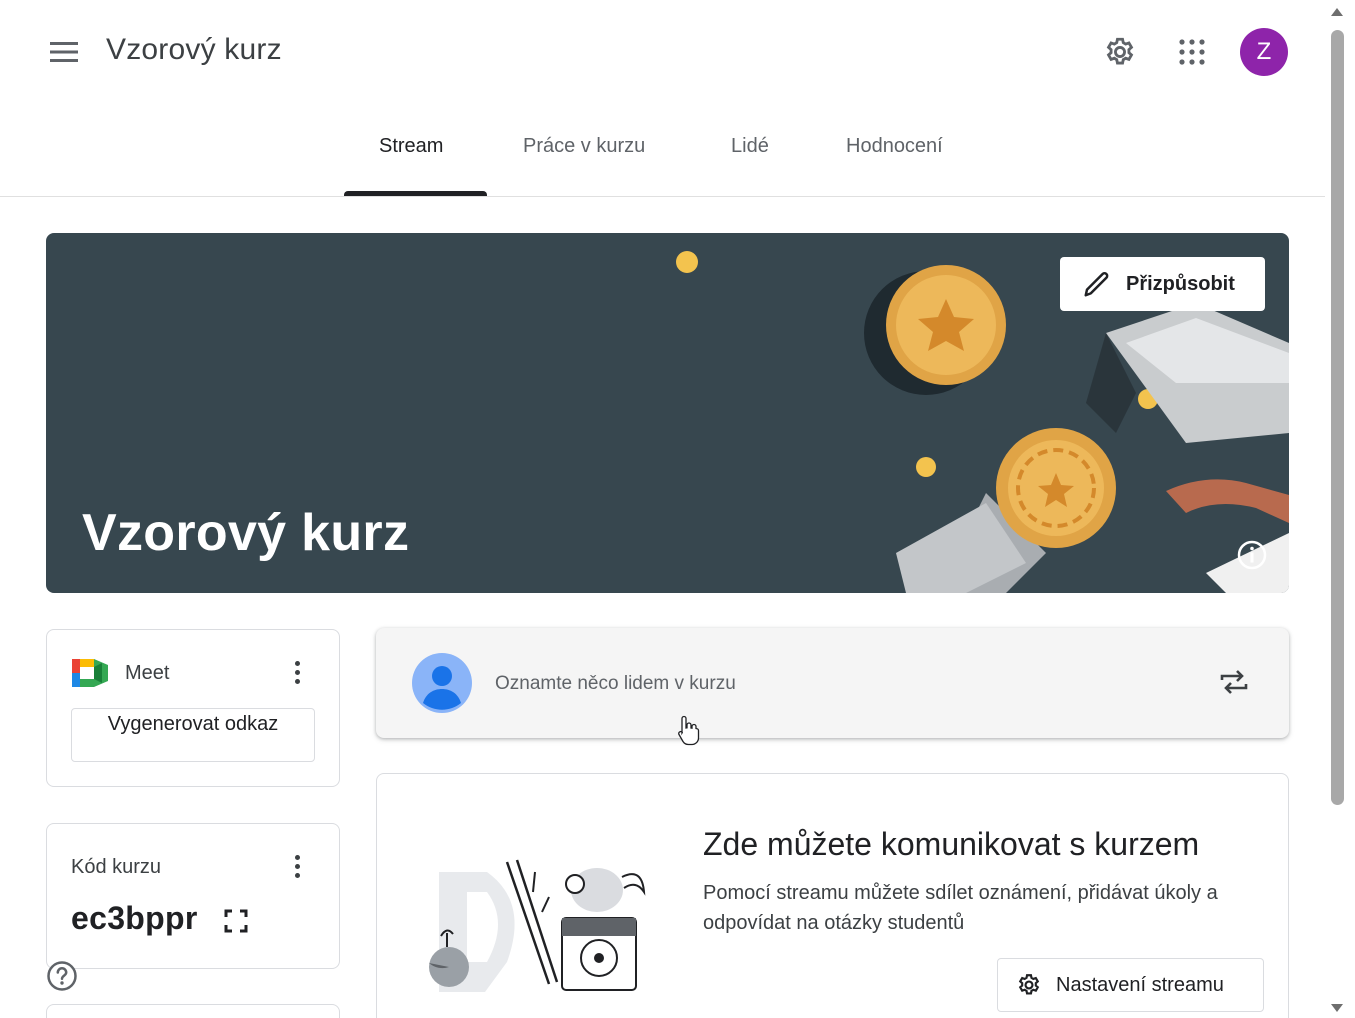 The width and height of the screenshot is (1355, 1018). What do you see at coordinates (951, 844) in the screenshot?
I see `stream-empty-heading: Zde můžete komunikovat s kurzem` at bounding box center [951, 844].